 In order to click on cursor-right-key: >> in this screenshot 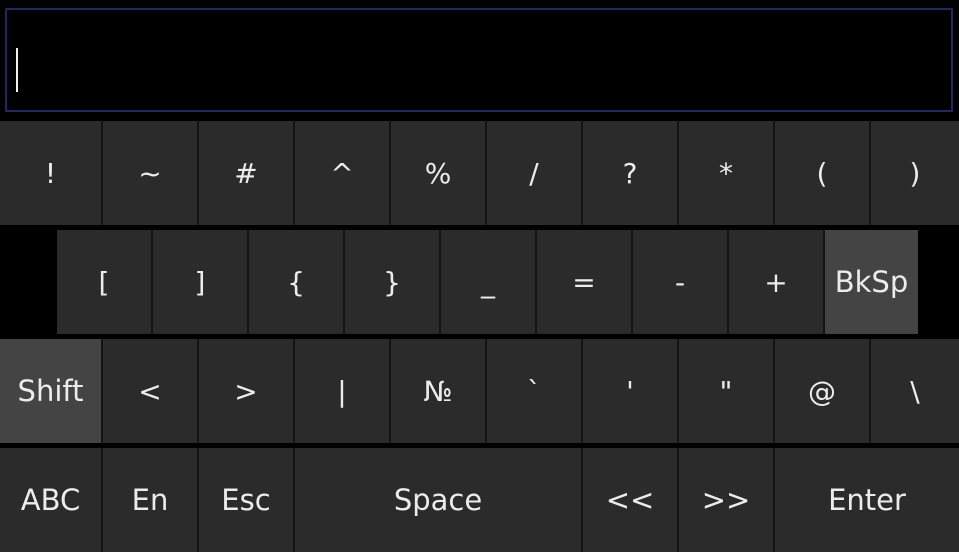, I will do `click(727, 500)`.